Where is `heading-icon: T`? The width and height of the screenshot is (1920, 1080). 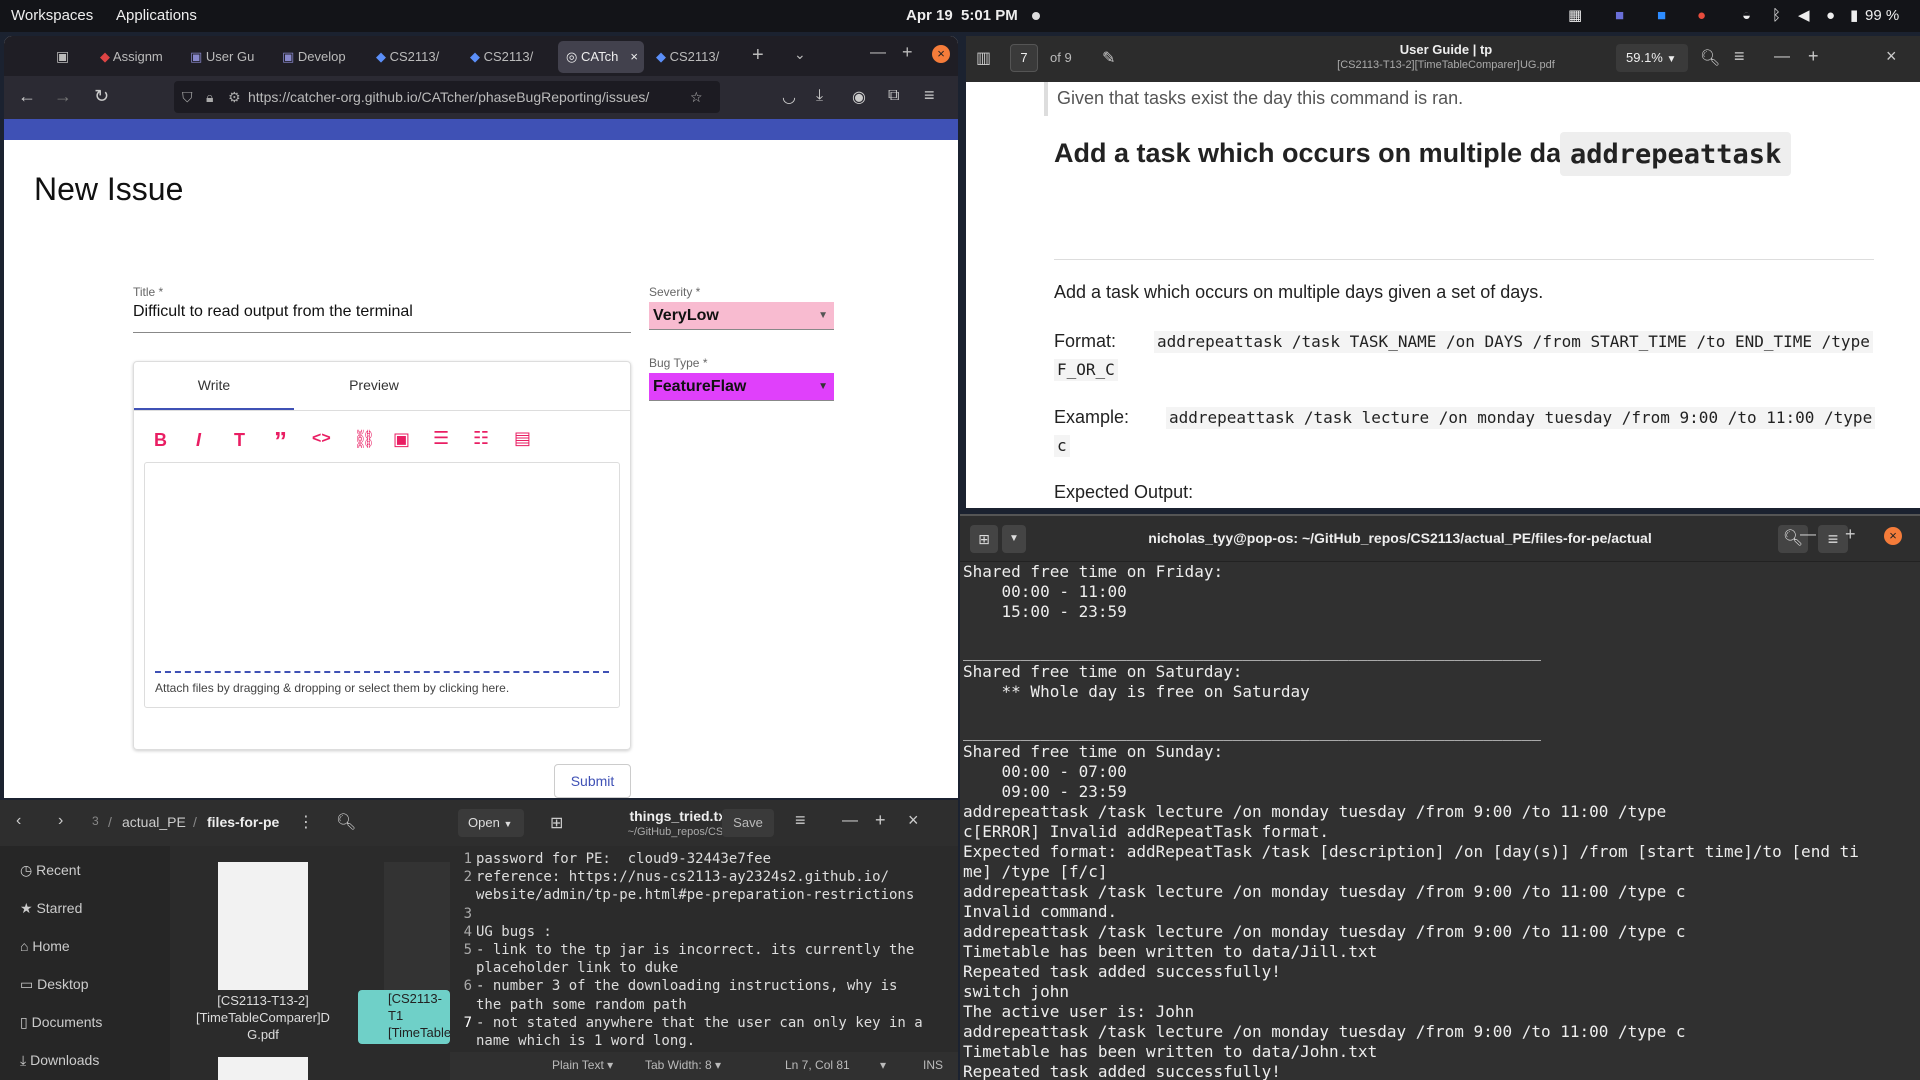 heading-icon: T is located at coordinates (239, 440).